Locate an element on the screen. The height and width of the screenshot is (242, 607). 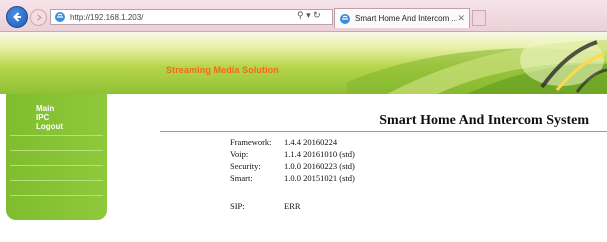
version-row-security: Security: 1.0.0 20160223 (std) is located at coordinates (292, 166).